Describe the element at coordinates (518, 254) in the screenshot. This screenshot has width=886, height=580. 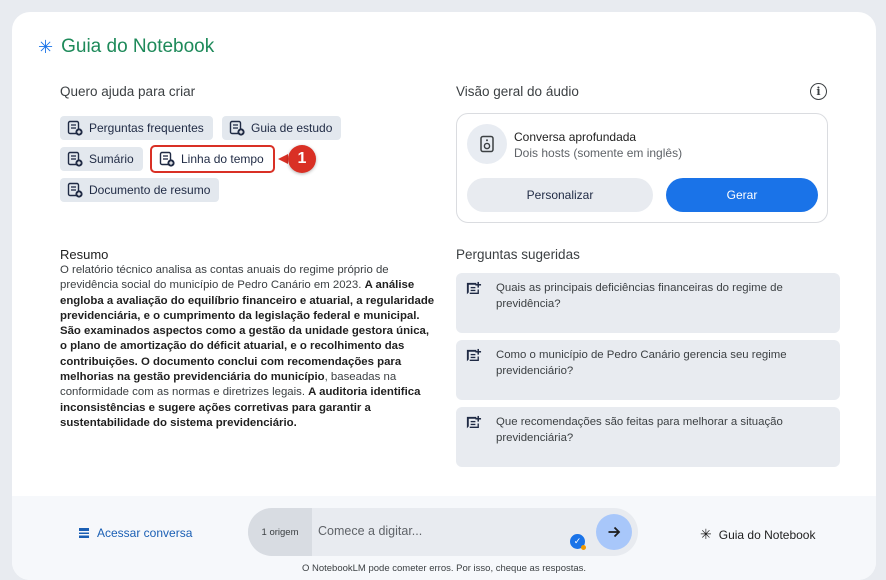
I see `suggested-questions-label: Perguntas sugeridas` at that location.